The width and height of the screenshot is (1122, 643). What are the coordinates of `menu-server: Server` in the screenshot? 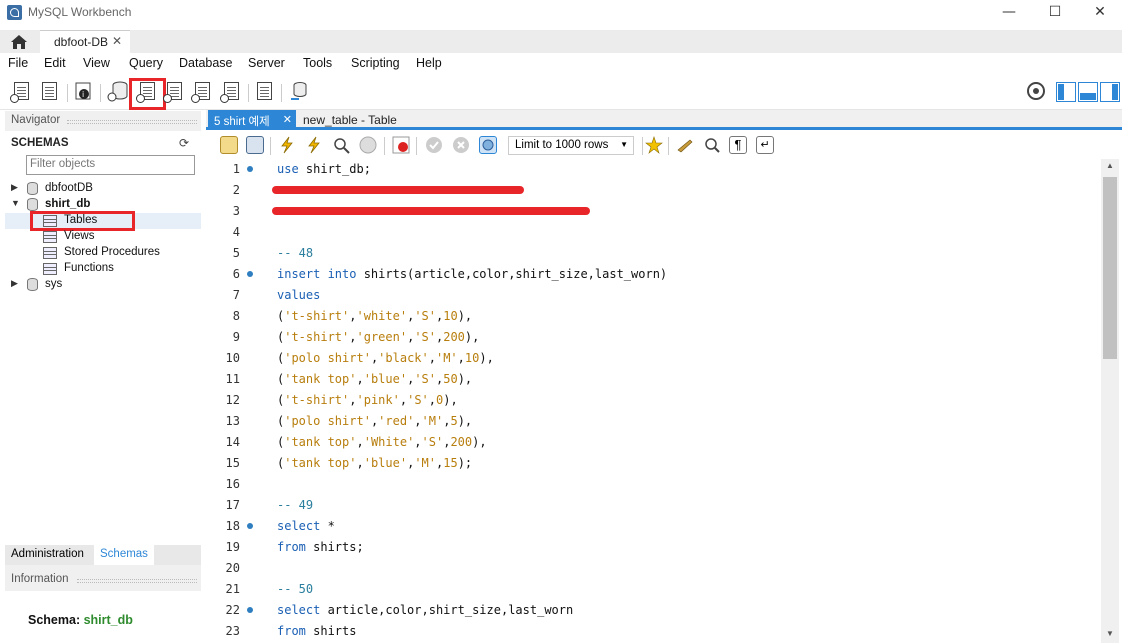 It's located at (266, 63).